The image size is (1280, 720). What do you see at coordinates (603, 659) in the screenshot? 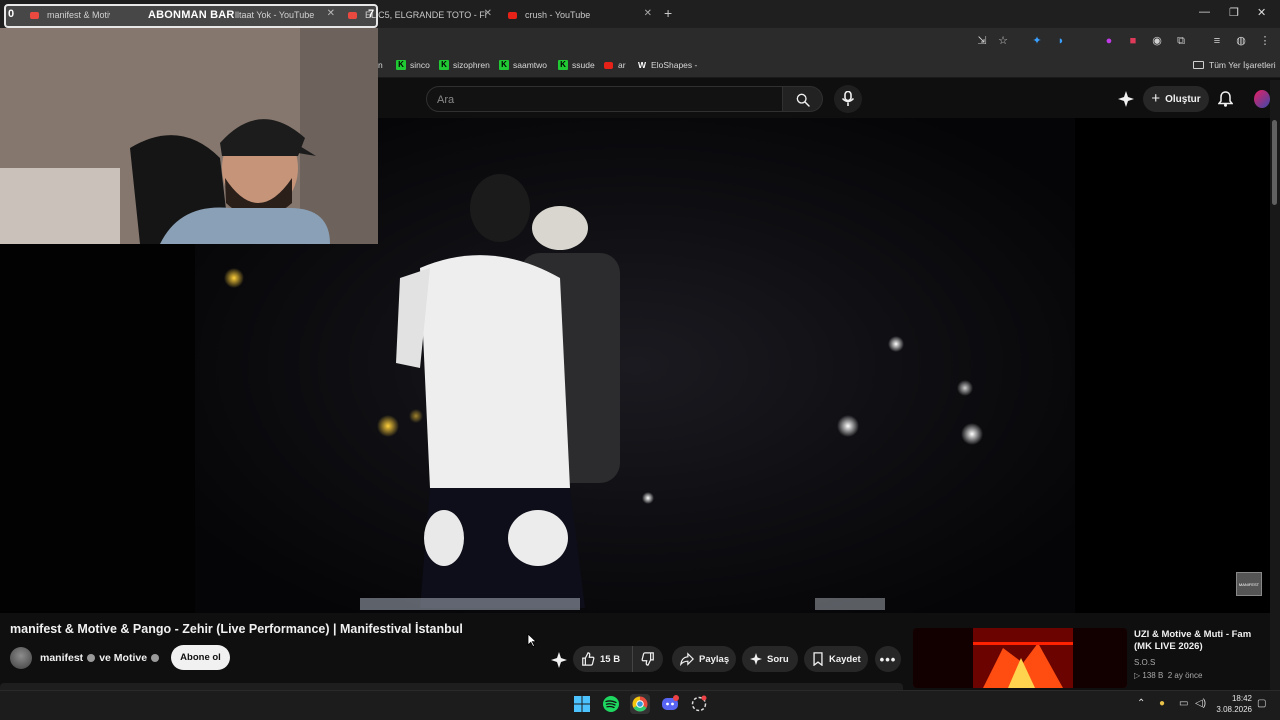
I see `like-button: 15 B` at bounding box center [603, 659].